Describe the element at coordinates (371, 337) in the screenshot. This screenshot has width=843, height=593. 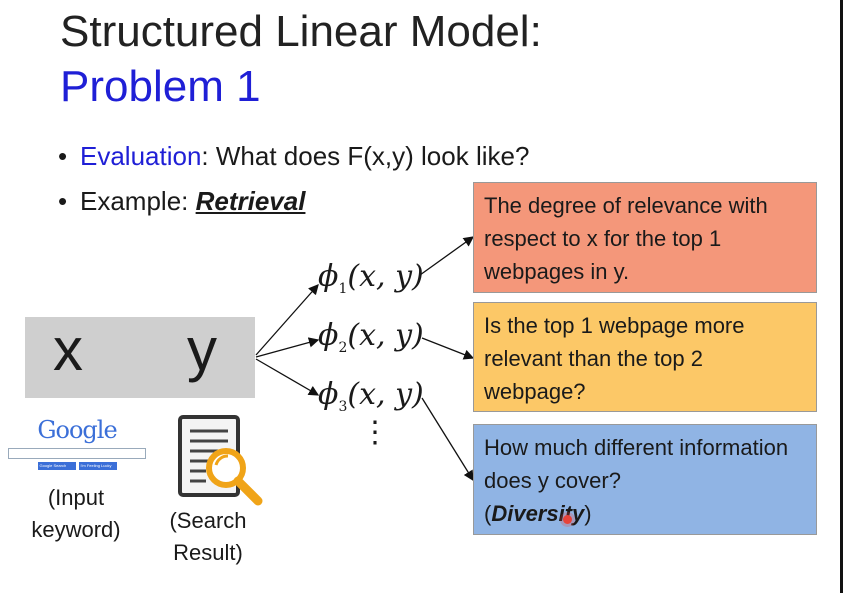
I see `feature-phi2: ϕ2(x, y)` at that location.